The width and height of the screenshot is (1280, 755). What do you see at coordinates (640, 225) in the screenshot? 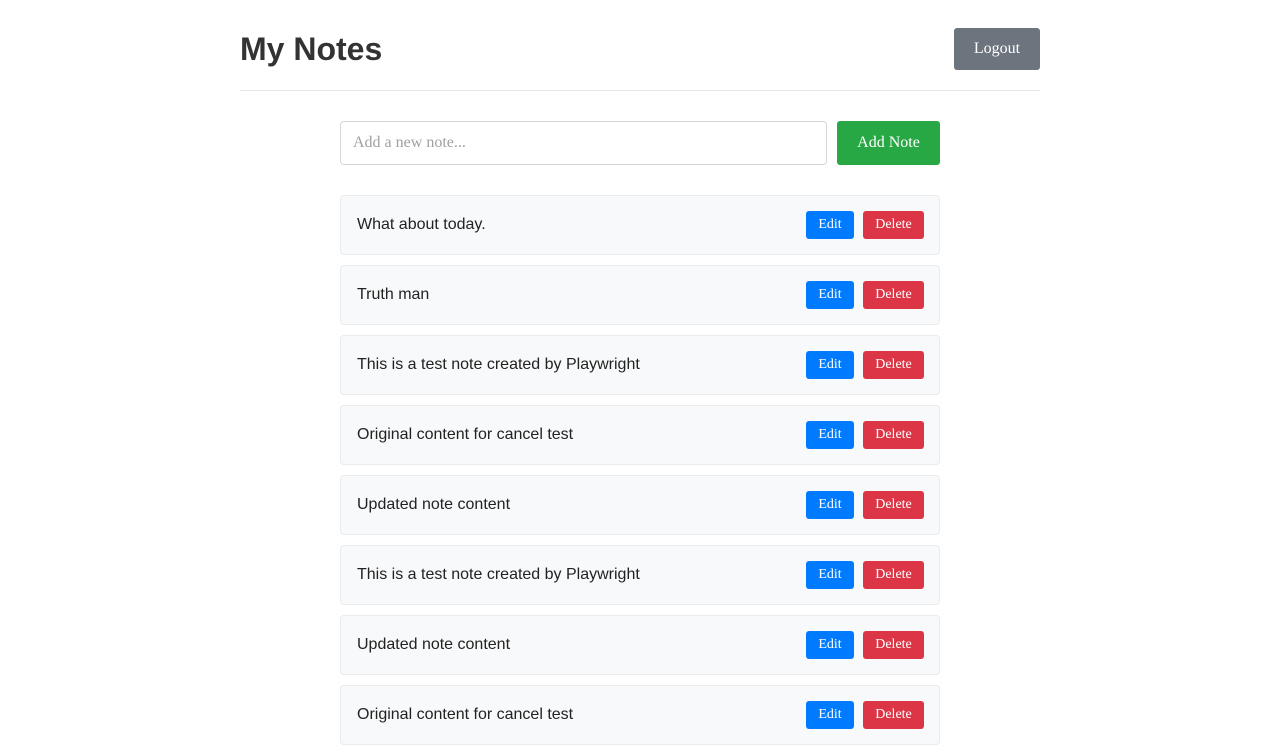
I see `note-item: What about today. Edit Delete` at bounding box center [640, 225].